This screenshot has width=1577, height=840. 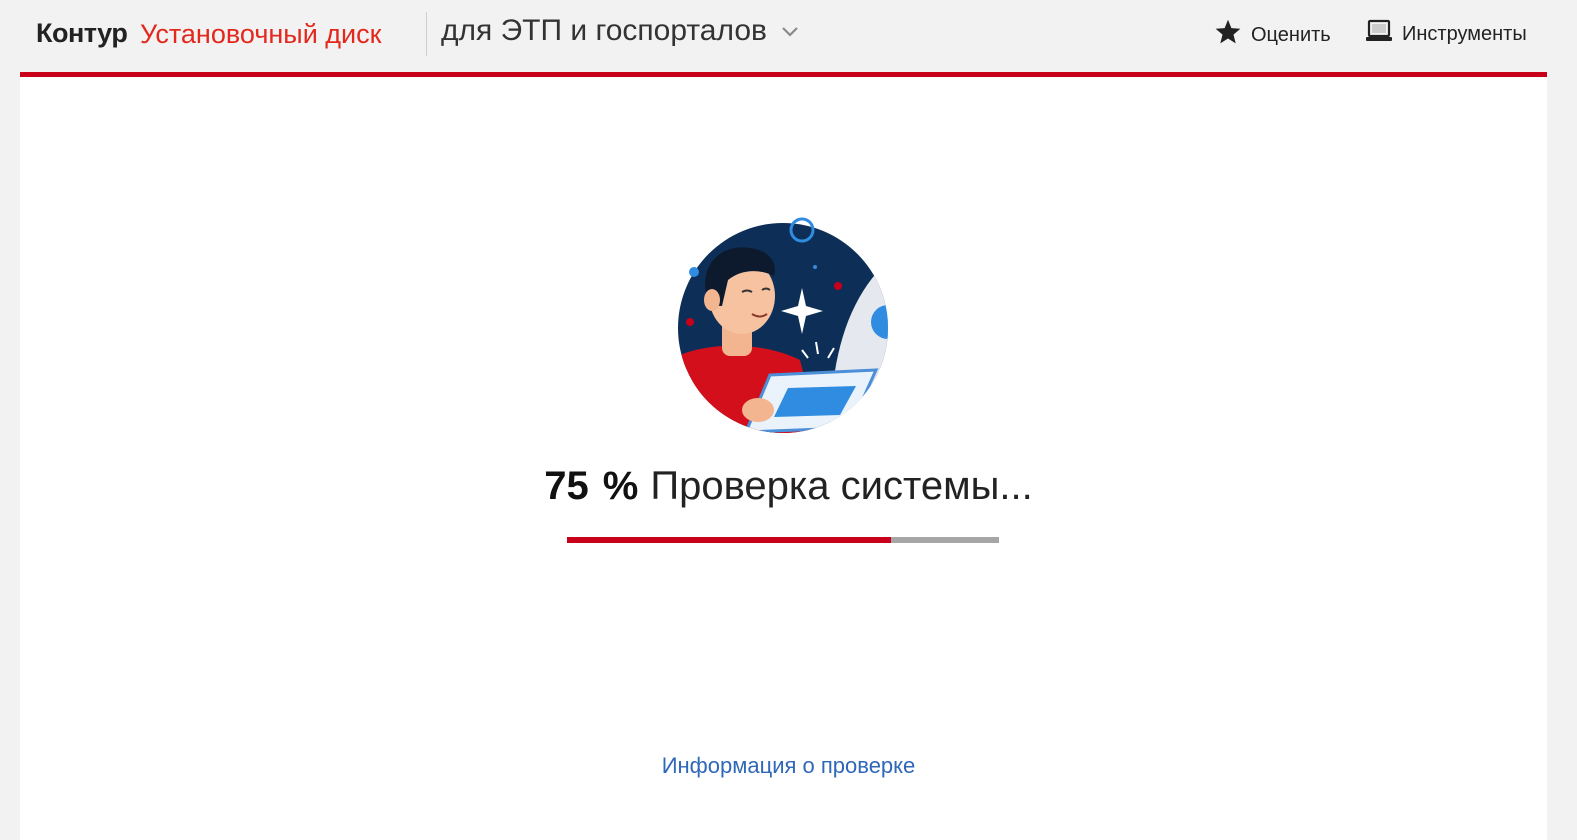 I want to click on progress-percent: 75, so click(x=566, y=486).